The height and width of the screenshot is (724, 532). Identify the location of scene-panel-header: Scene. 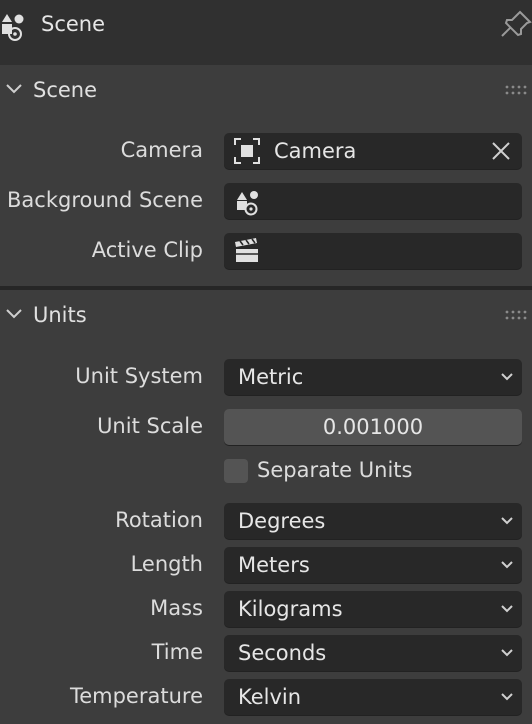
(266, 90).